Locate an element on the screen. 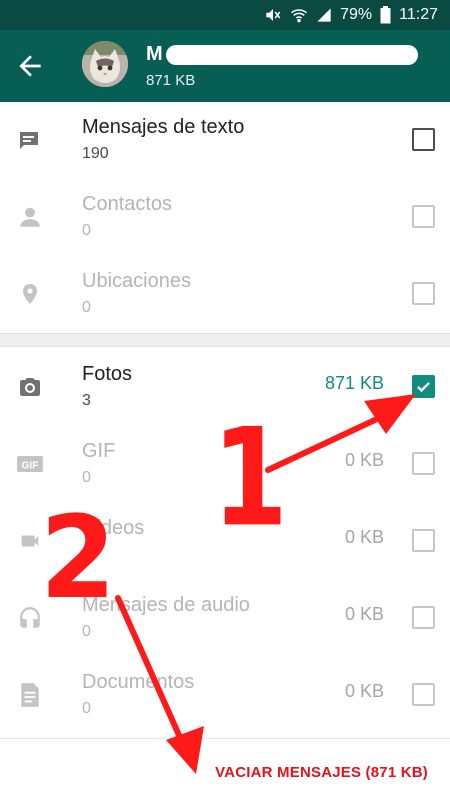  clear-messages-button: VACIAR MENSAJES (871 KB) is located at coordinates (225, 769).